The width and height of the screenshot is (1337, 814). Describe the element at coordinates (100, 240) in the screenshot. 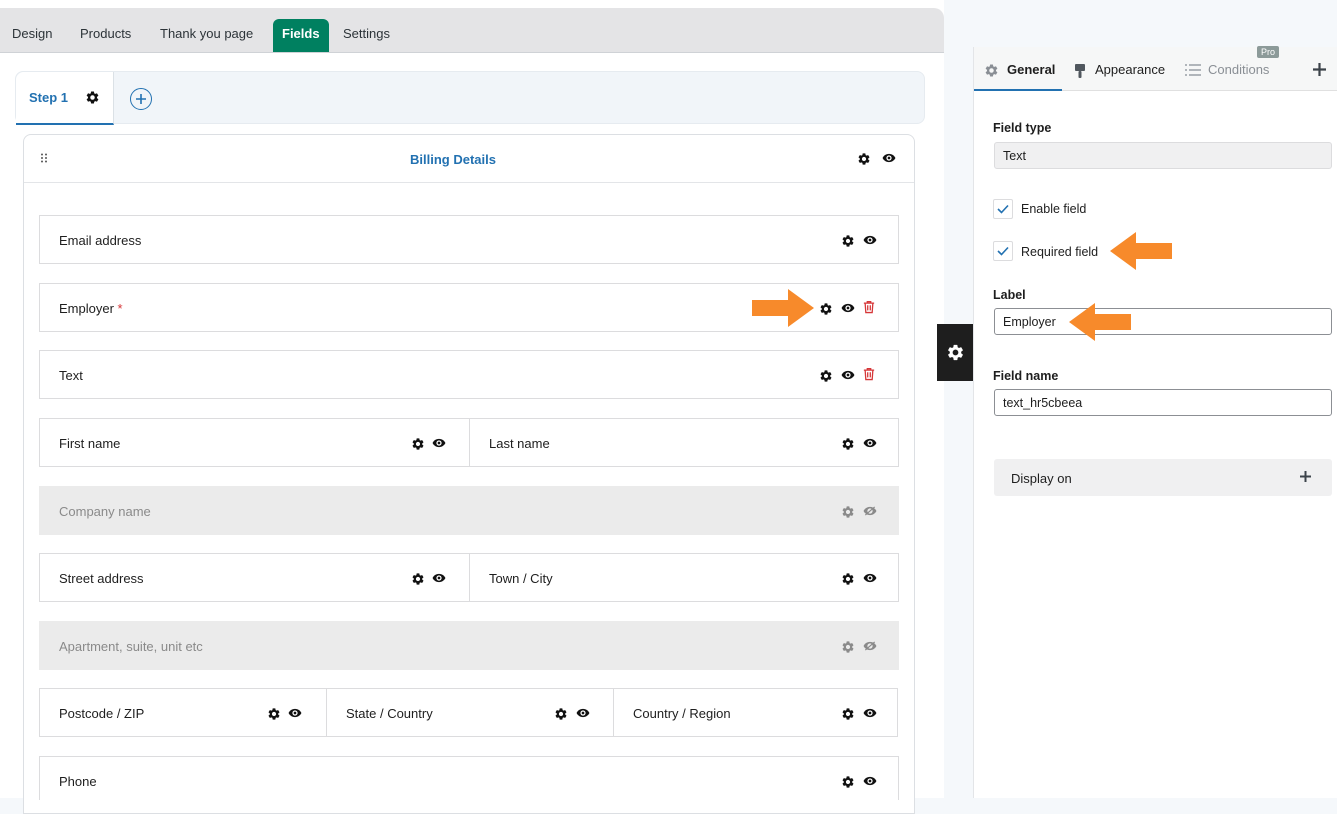

I see `field-label: Email address` at that location.